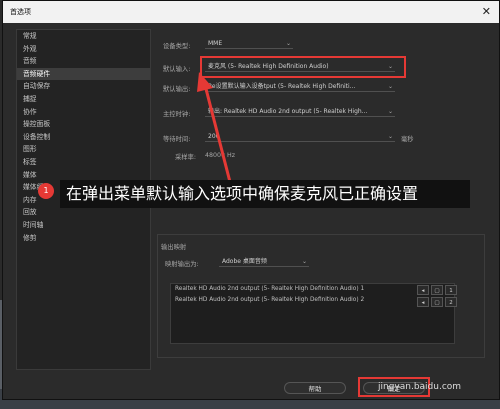 The width and height of the screenshot is (500, 409). I want to click on instruction-callout: 在弹出菜单默认输入选项中确保麦克风已正确设置, so click(265, 194).